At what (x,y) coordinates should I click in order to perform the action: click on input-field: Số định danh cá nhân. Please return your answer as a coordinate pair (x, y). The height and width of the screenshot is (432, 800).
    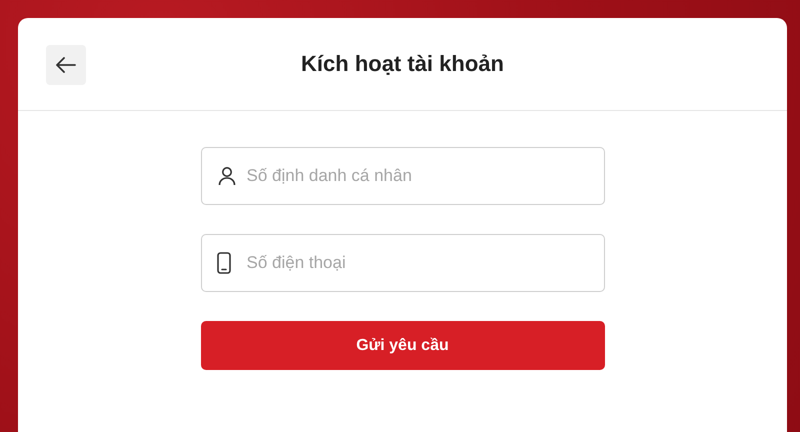
    Looking at the image, I should click on (402, 176).